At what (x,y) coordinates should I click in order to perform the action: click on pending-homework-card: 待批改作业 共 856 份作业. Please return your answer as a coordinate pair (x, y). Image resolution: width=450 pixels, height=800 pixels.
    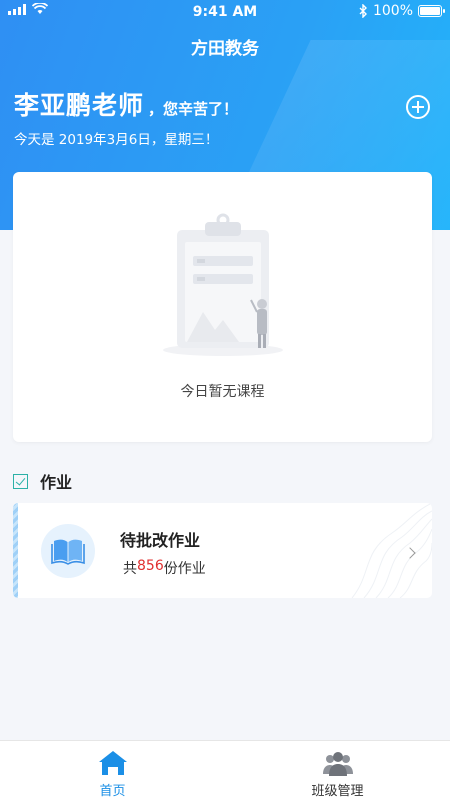
    Looking at the image, I should click on (222, 550).